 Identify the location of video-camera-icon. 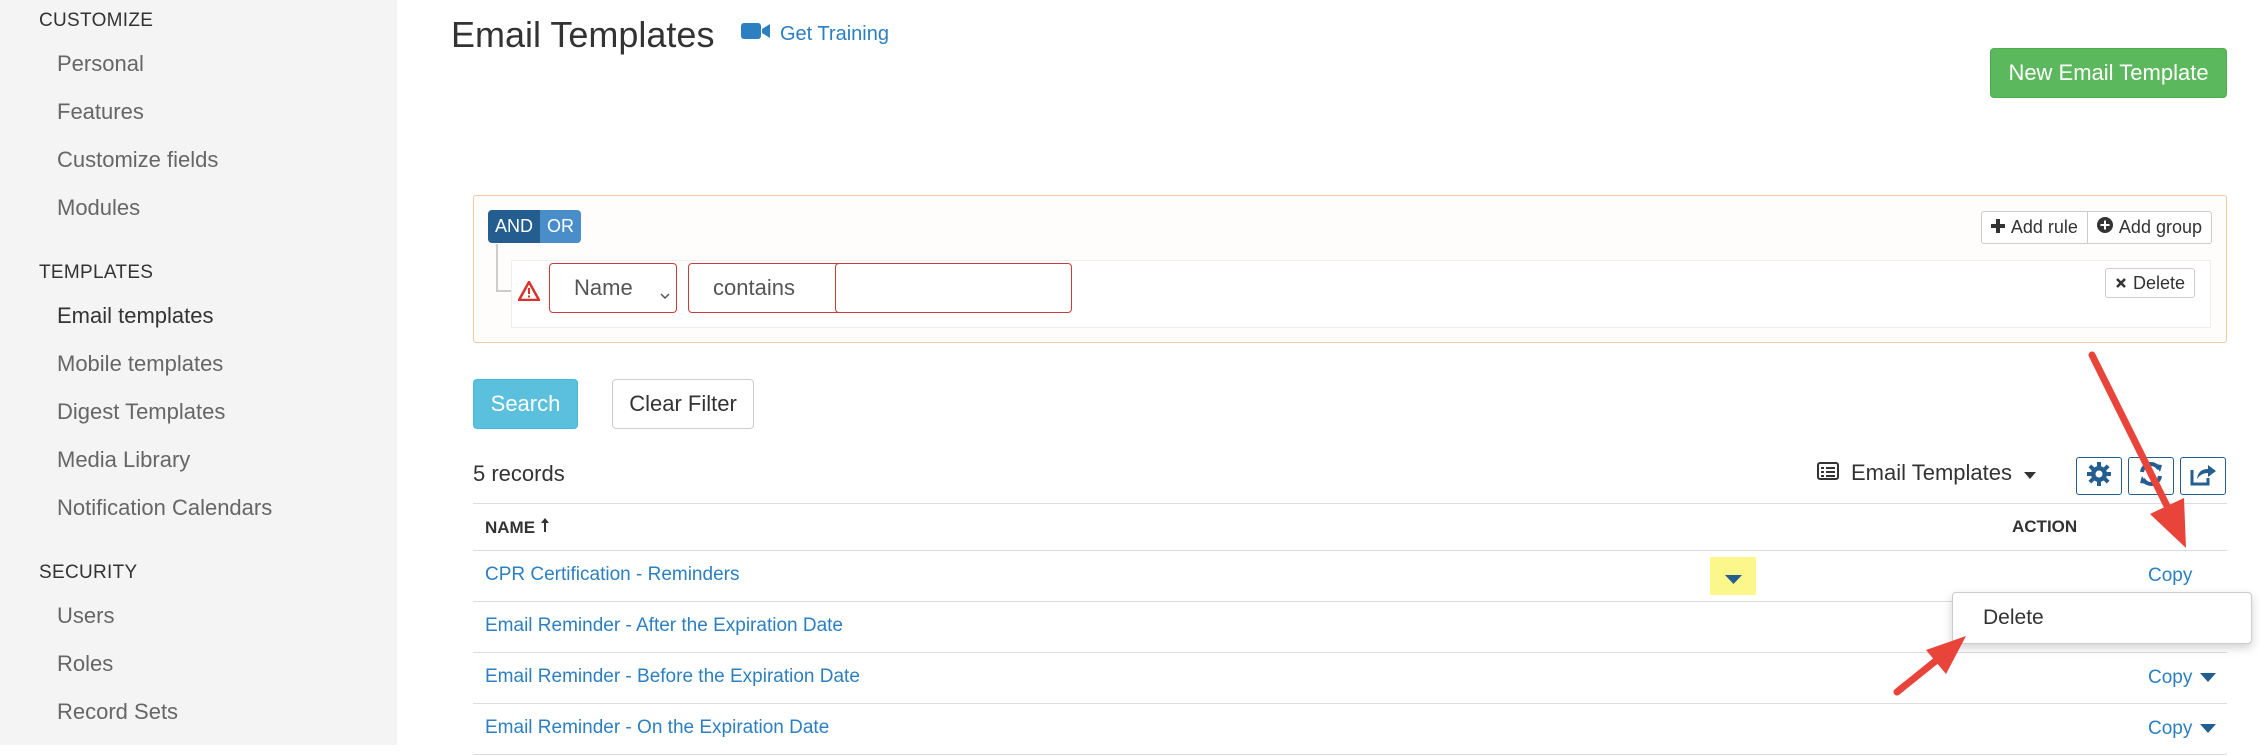
(756, 34).